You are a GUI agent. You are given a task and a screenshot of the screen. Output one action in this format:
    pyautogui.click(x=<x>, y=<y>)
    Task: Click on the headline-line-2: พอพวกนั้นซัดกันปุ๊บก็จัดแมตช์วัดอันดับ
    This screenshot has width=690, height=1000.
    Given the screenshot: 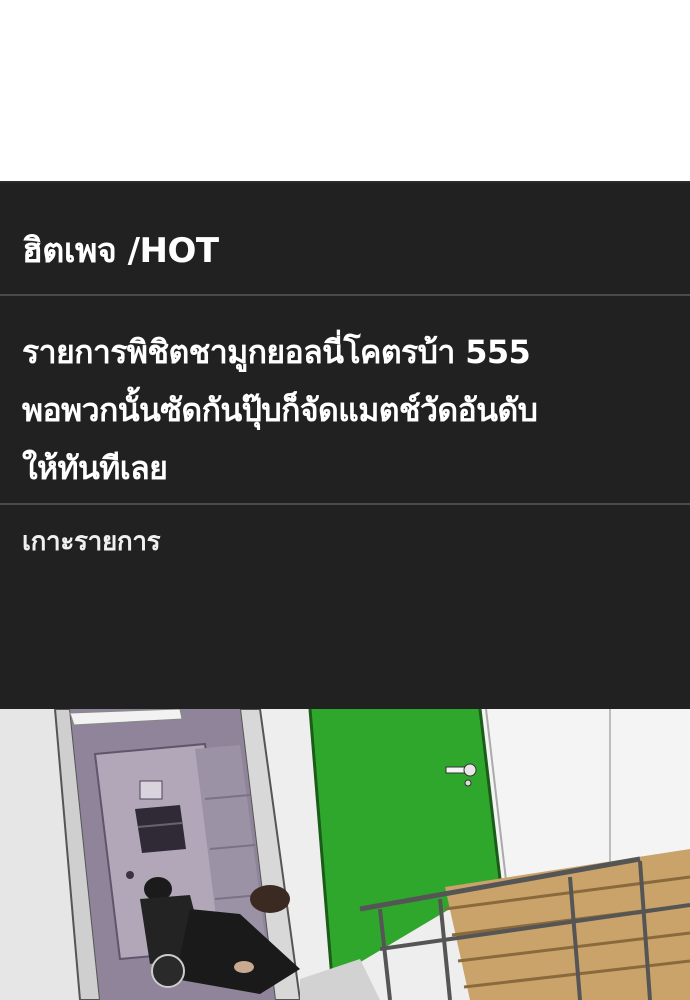 What is the action you would take?
    pyautogui.click(x=280, y=410)
    